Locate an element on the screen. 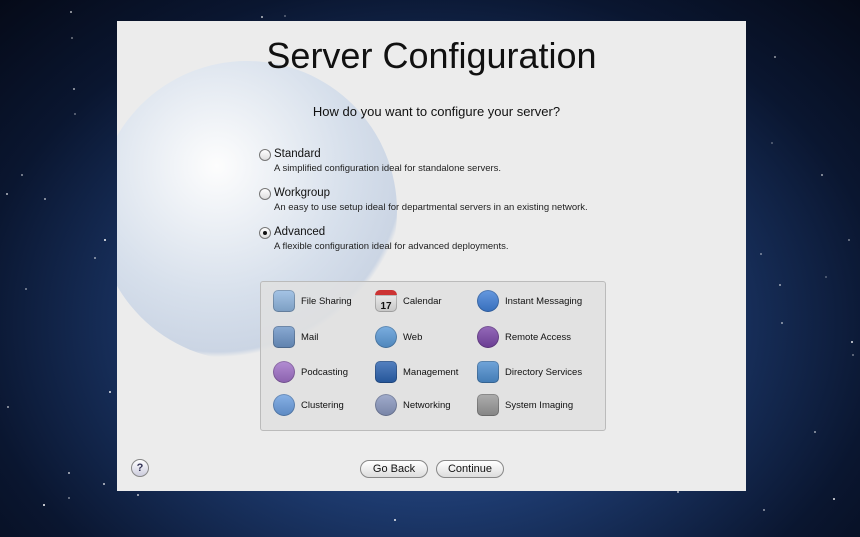 This screenshot has width=860, height=537. service-file-sharing: File Sharing is located at coordinates (312, 301).